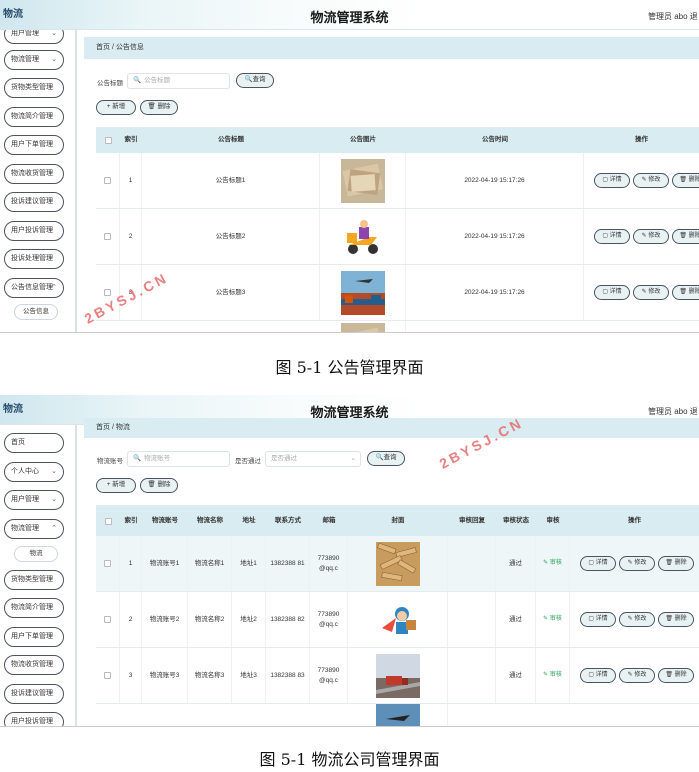  Describe the element at coordinates (178, 459) in the screenshot. I see `logistics-account-input: 🔍 物流账号` at that location.